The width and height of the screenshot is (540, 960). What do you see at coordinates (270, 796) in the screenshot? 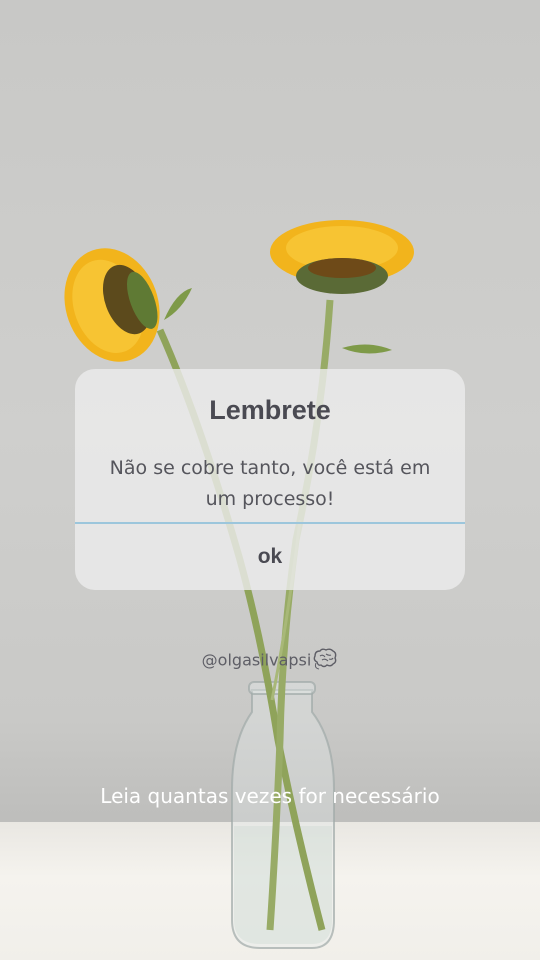
I see `caption-text: Leia quantas vezes for necessário` at bounding box center [270, 796].